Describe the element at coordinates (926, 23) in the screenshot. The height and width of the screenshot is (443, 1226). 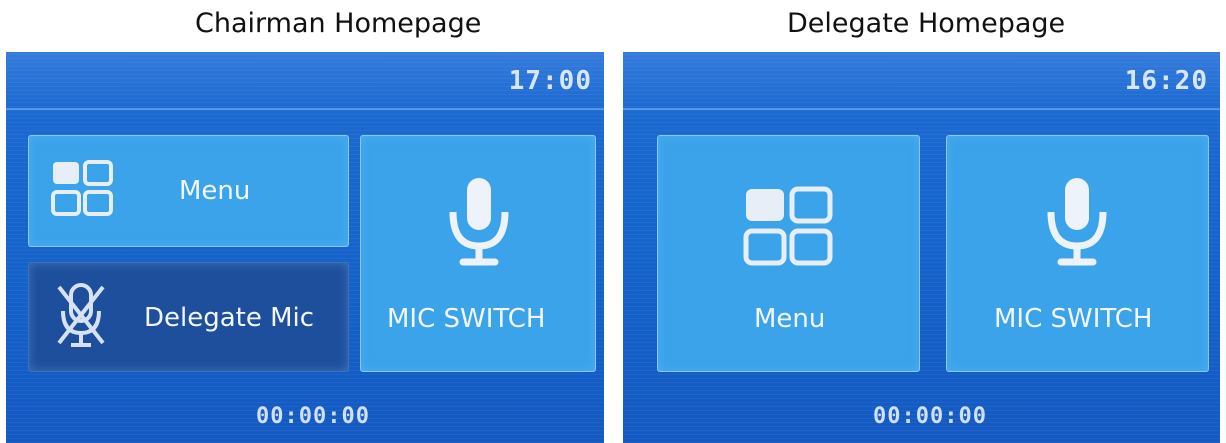
I see `delegate-caption: Delegate Homepage` at that location.